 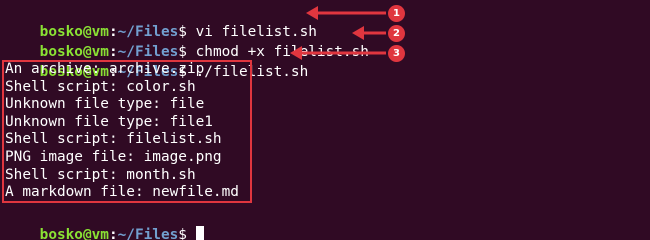 What do you see at coordinates (74, 233) in the screenshot?
I see `prompt-user: bosko@vm` at bounding box center [74, 233].